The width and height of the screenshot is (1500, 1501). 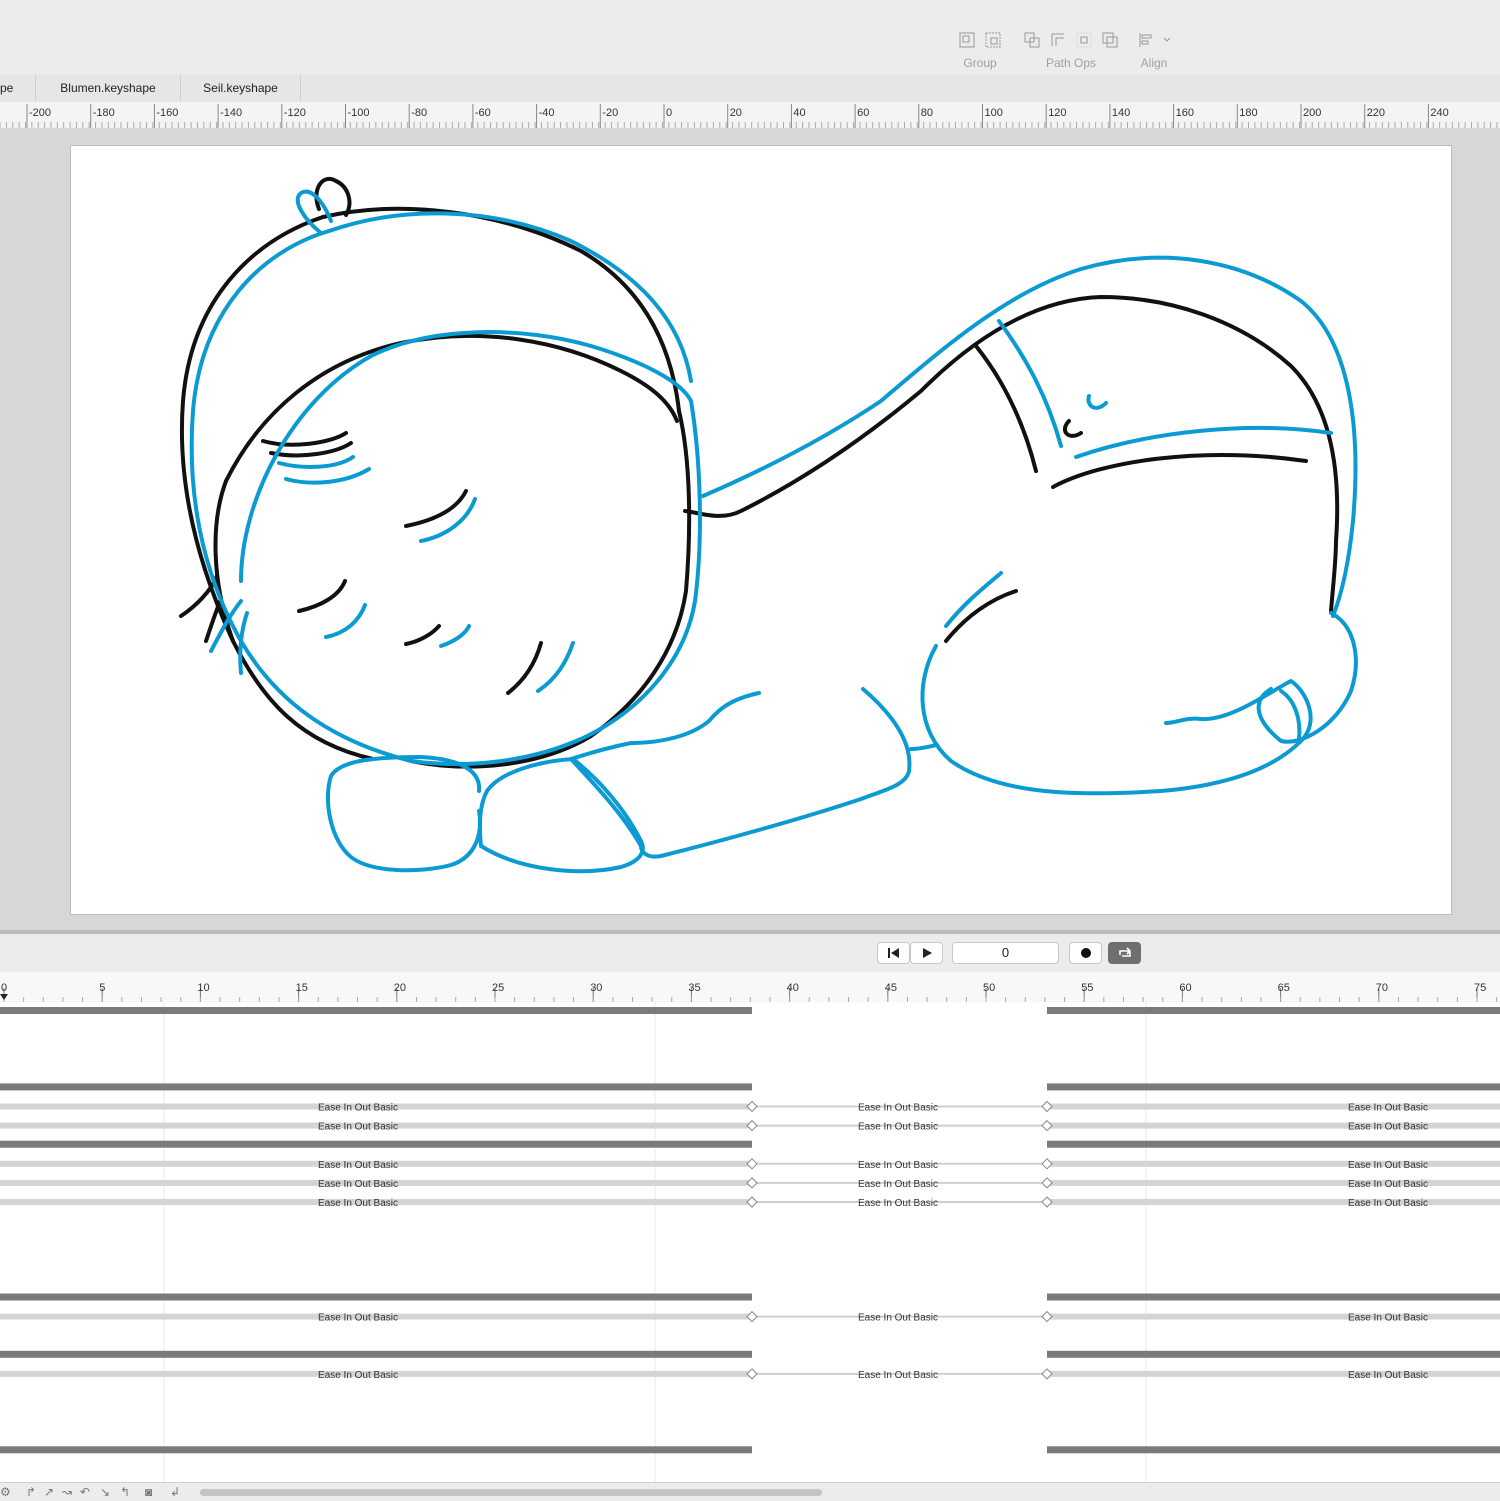 I want to click on ruler-tick-label: -140, so click(x=231, y=113).